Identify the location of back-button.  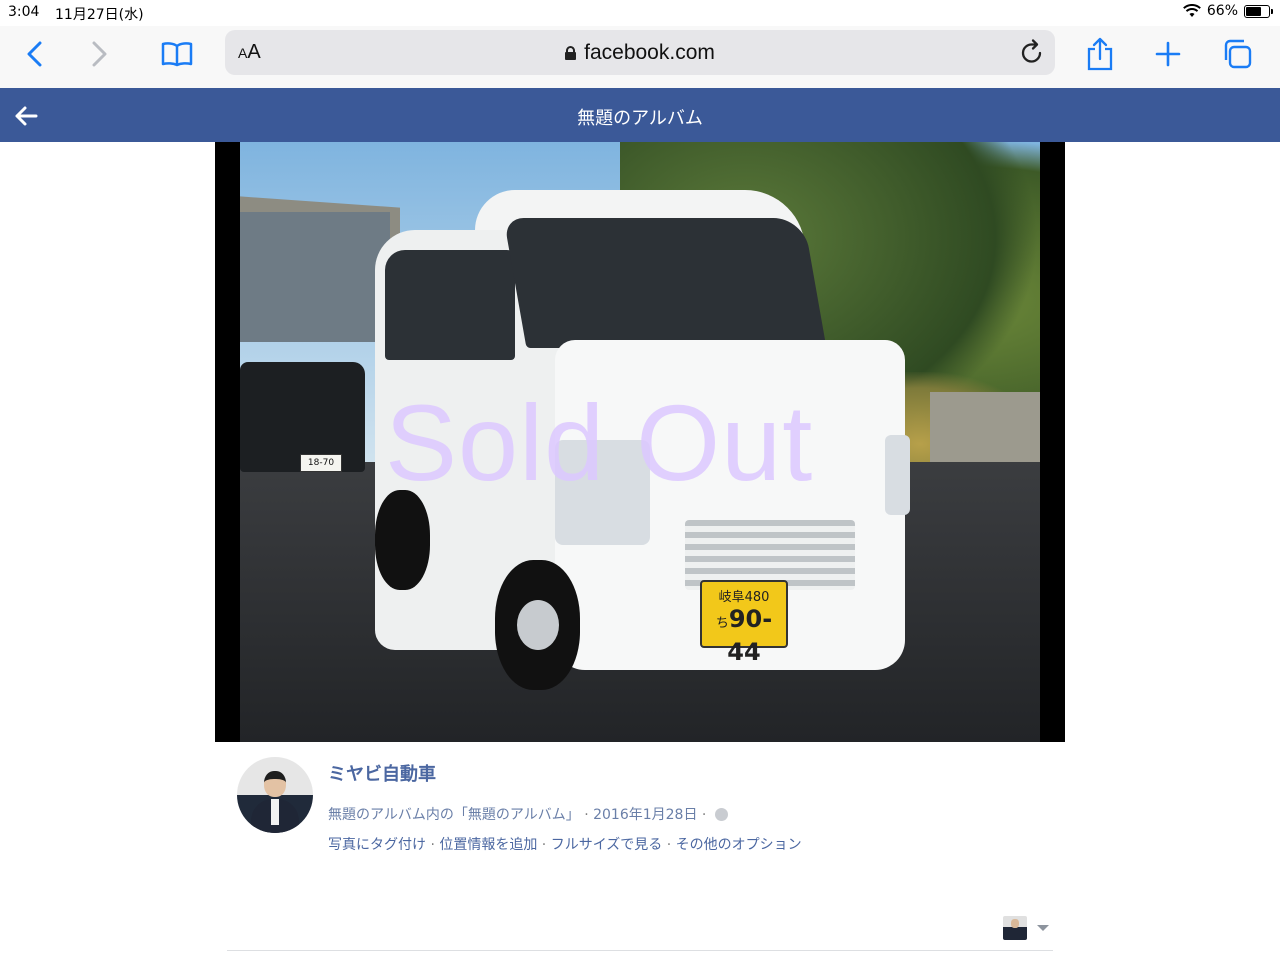
(34, 54).